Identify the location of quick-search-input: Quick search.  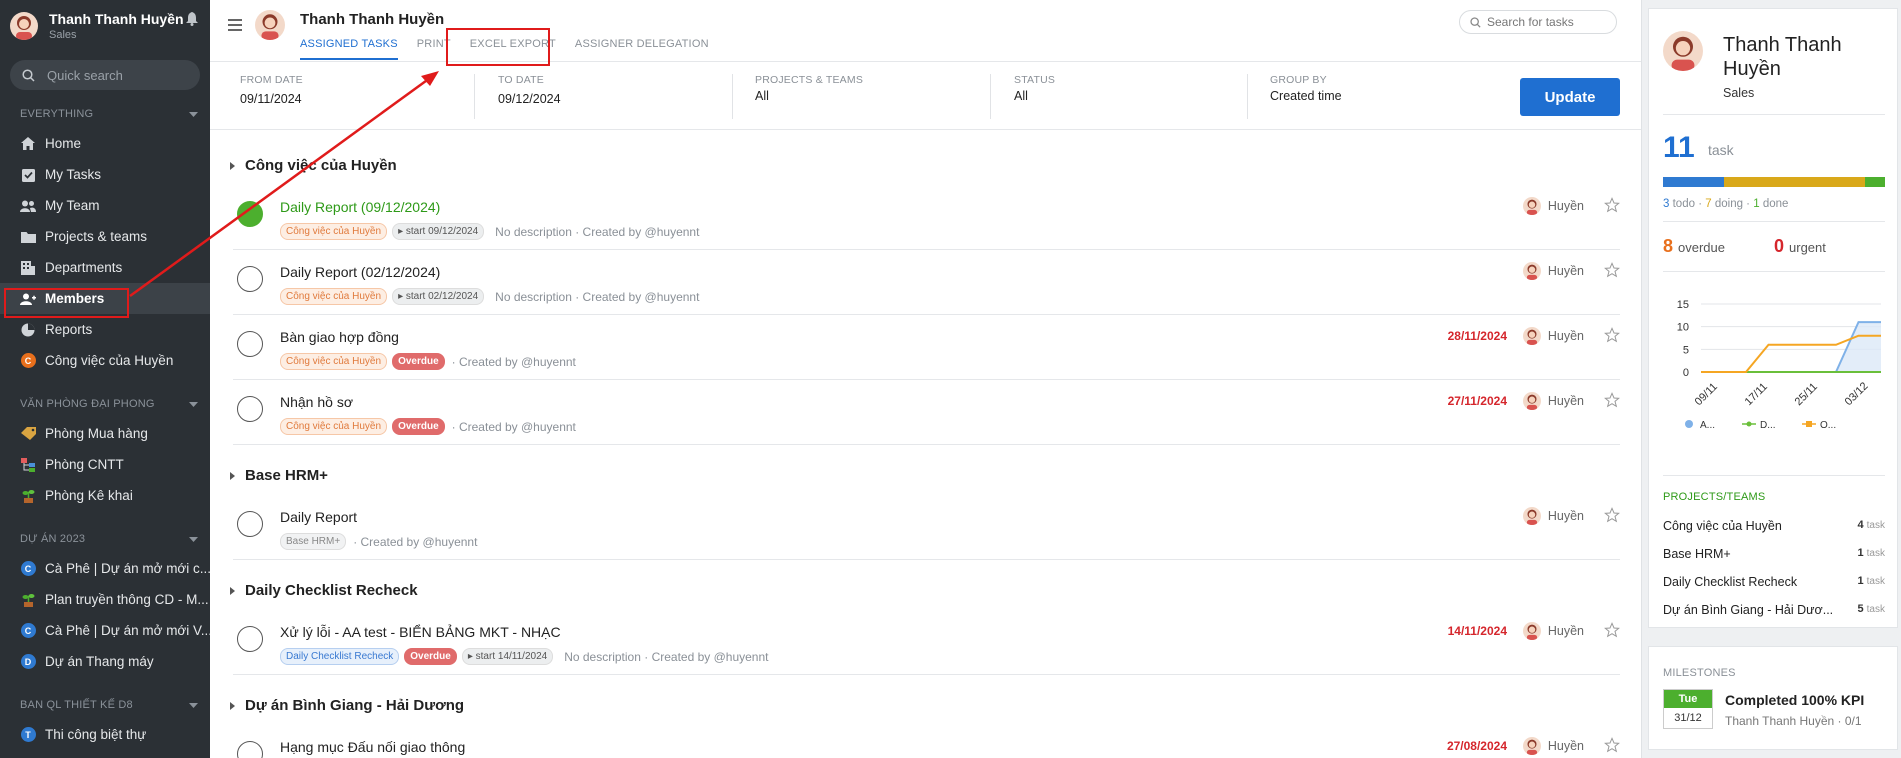
(105, 75).